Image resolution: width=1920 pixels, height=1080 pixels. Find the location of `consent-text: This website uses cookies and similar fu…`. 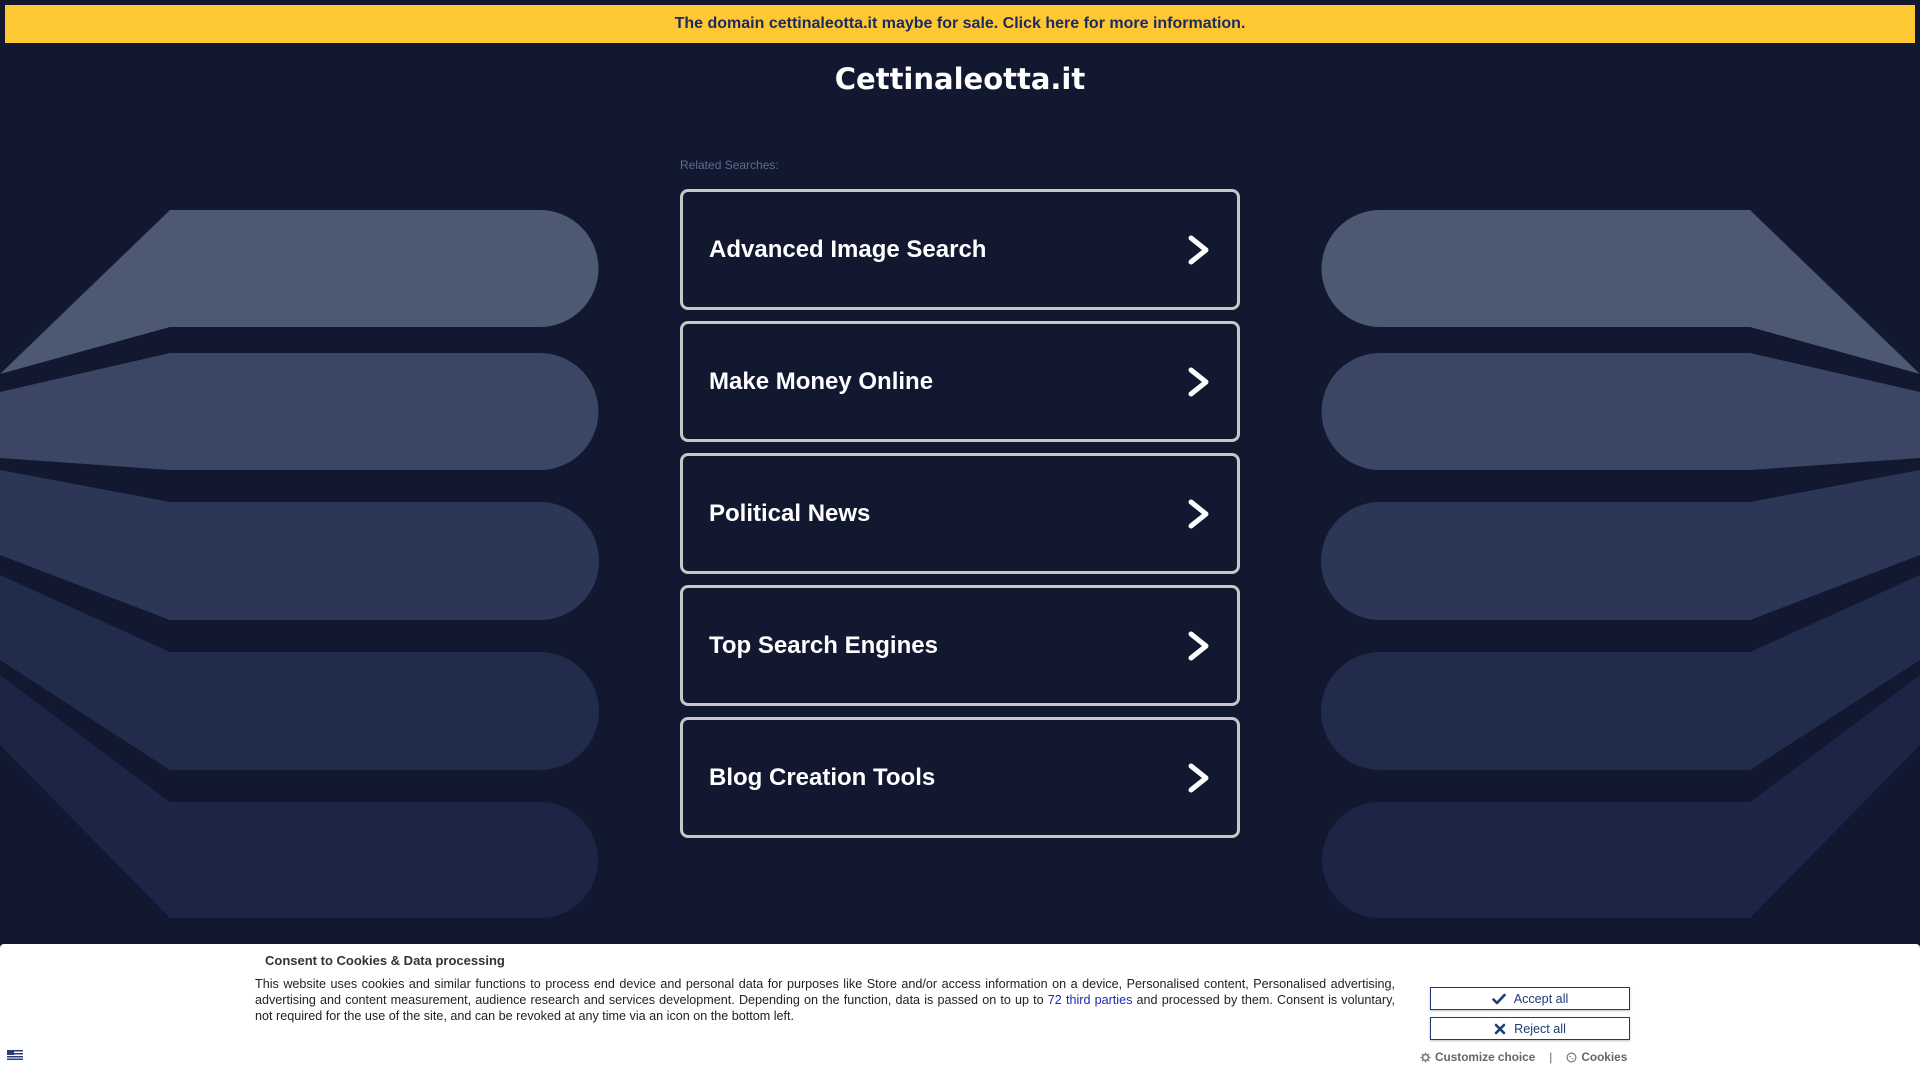

consent-text: This website uses cookies and similar fu… is located at coordinates (825, 1000).